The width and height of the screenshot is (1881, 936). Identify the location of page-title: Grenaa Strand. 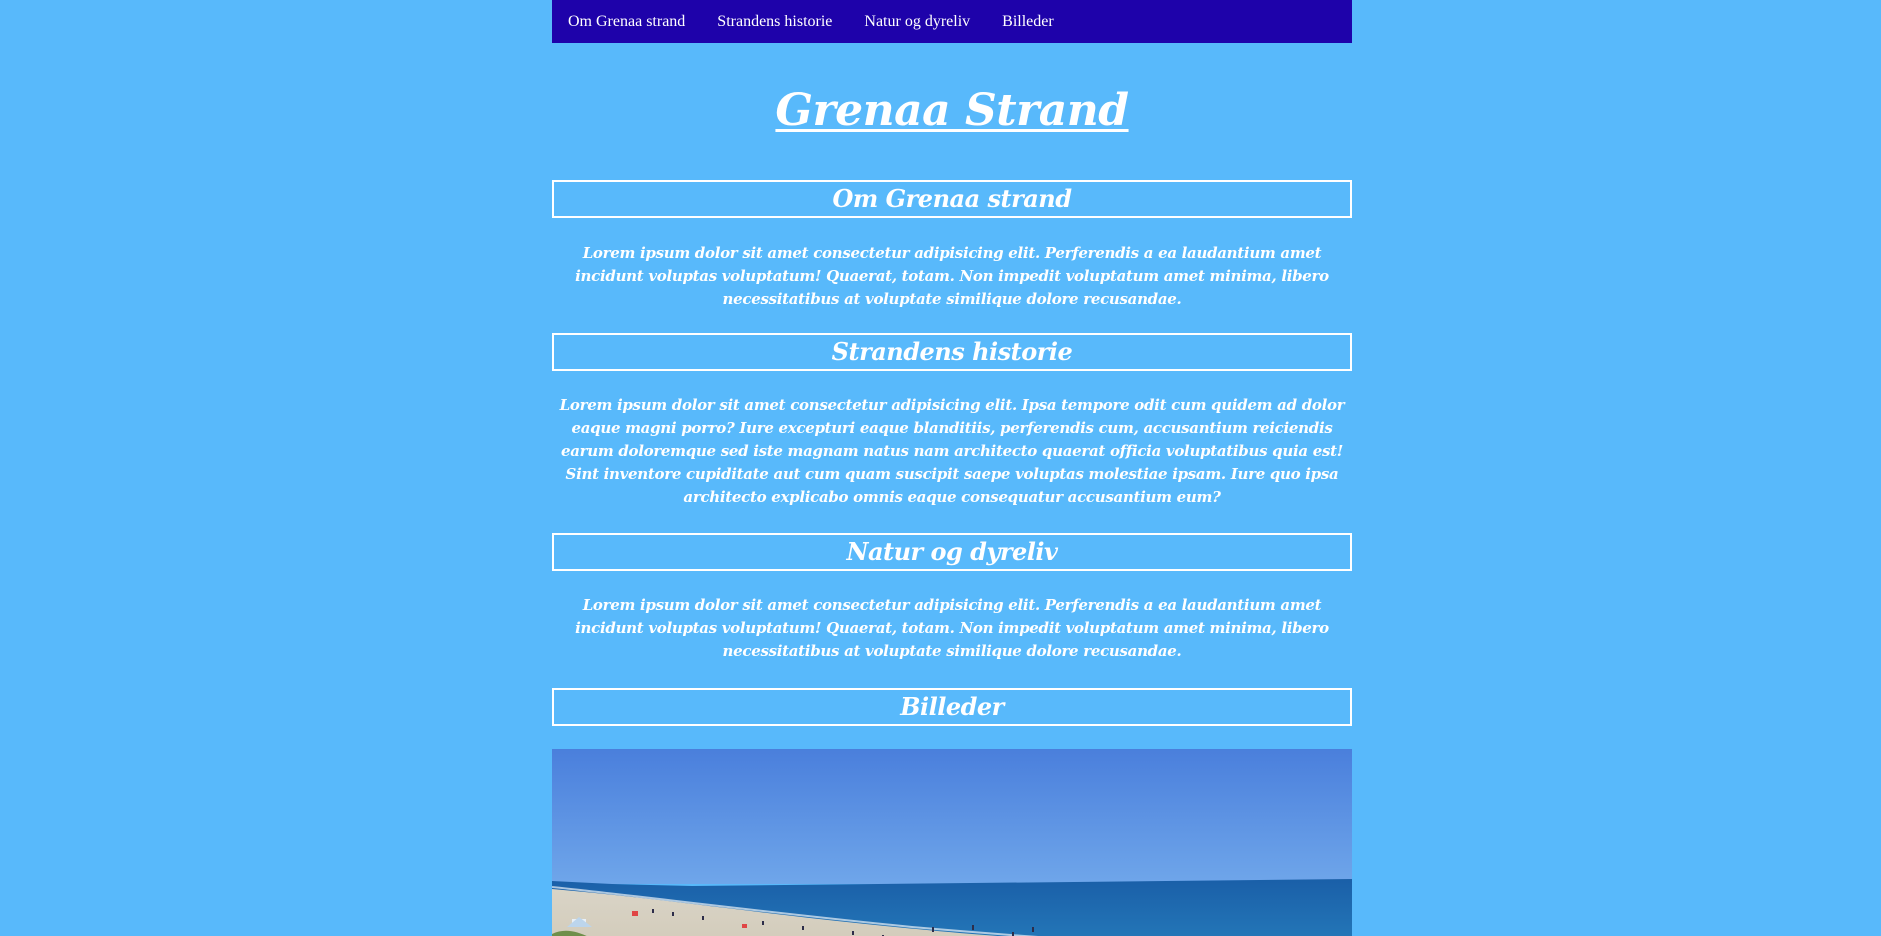
(952, 110).